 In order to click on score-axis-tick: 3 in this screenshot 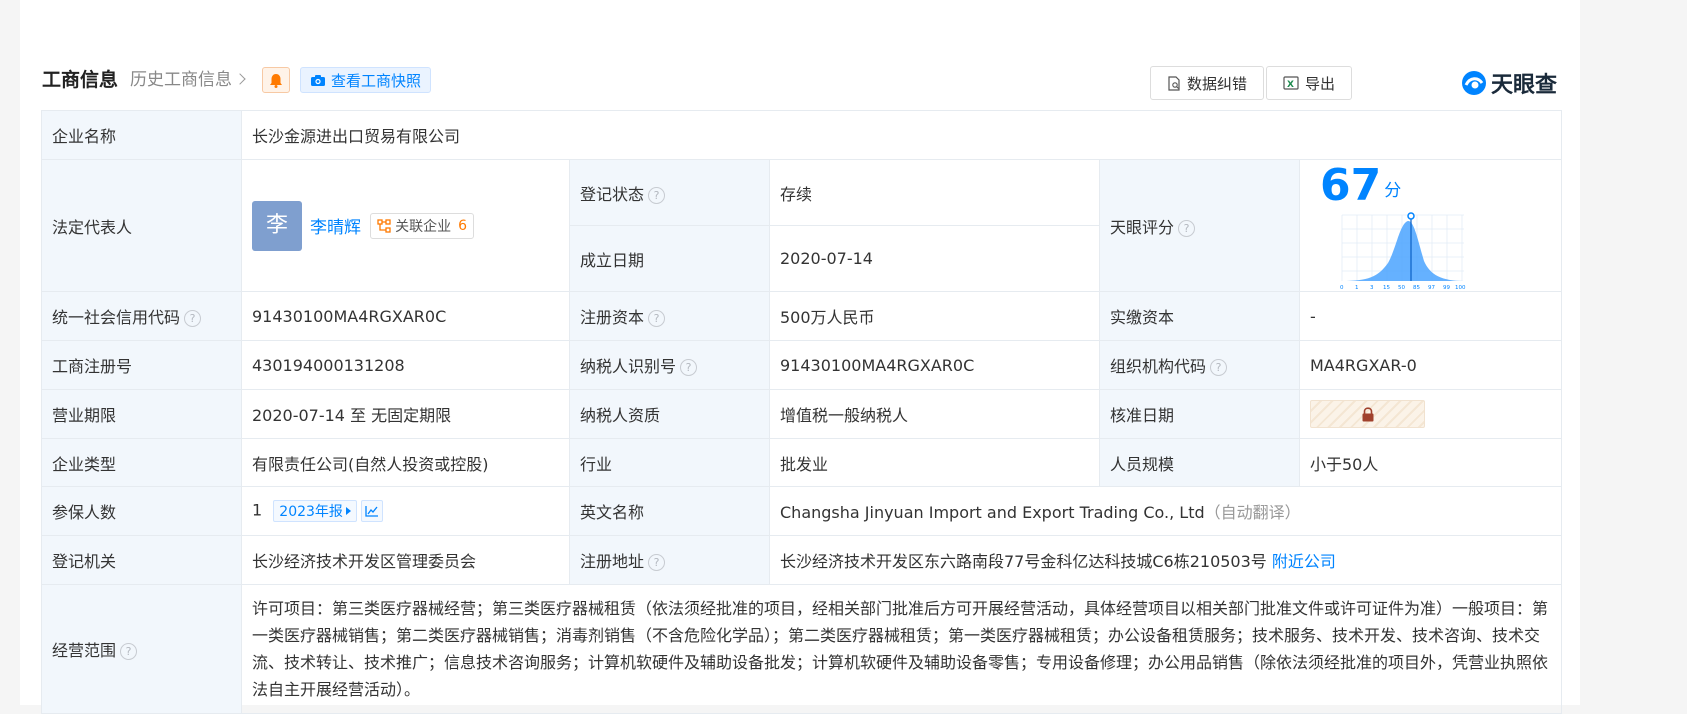, I will do `click(1372, 288)`.